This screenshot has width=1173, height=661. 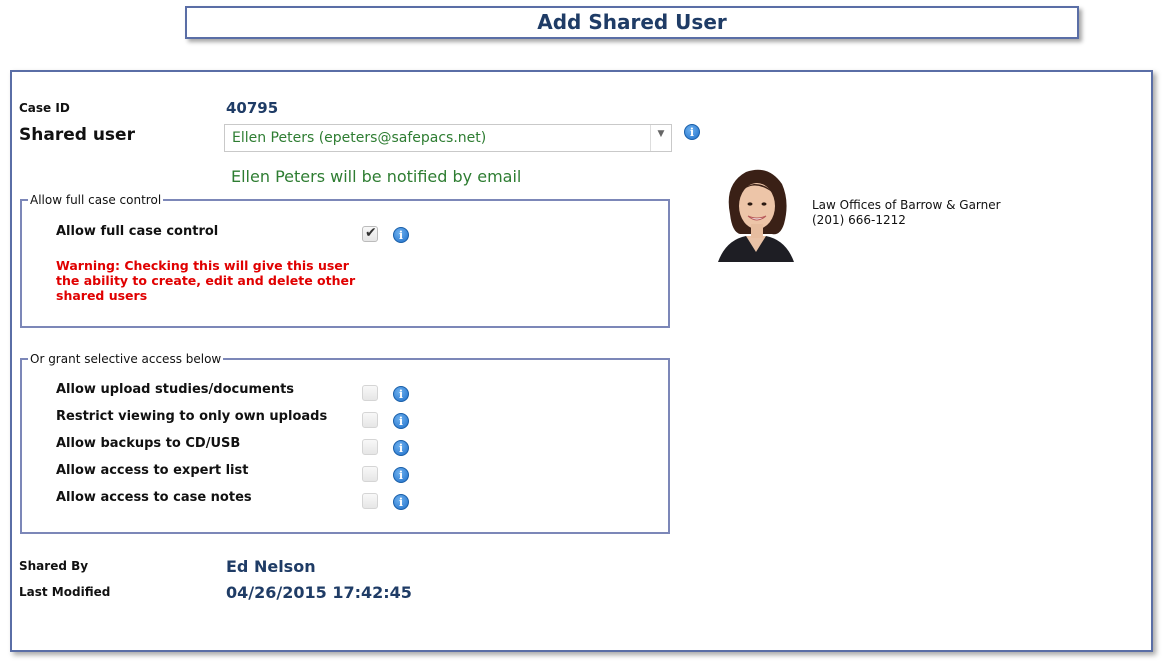 I want to click on check-icon: ✔, so click(x=371, y=233).